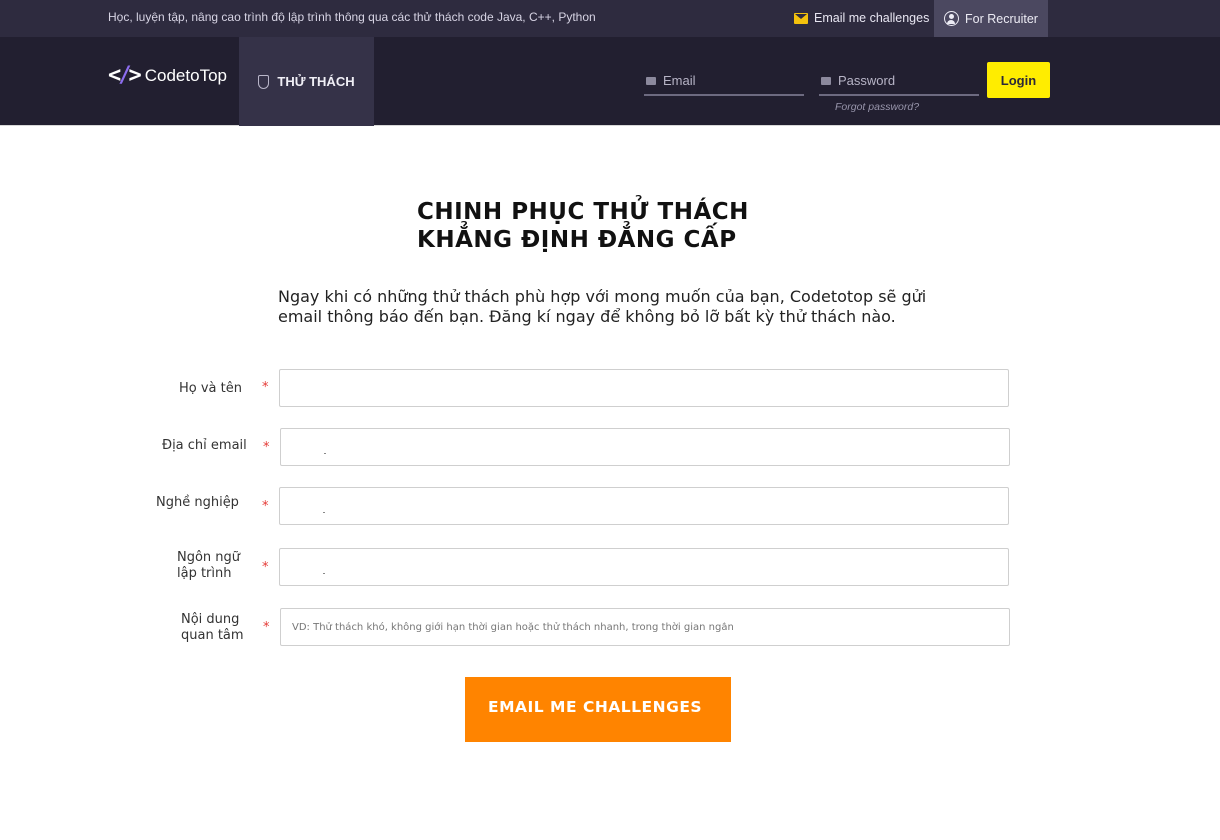 Image resolution: width=1220 pixels, height=840 pixels. What do you see at coordinates (212, 627) in the screenshot?
I see `field-label: Nội dung quan tâm` at bounding box center [212, 627].